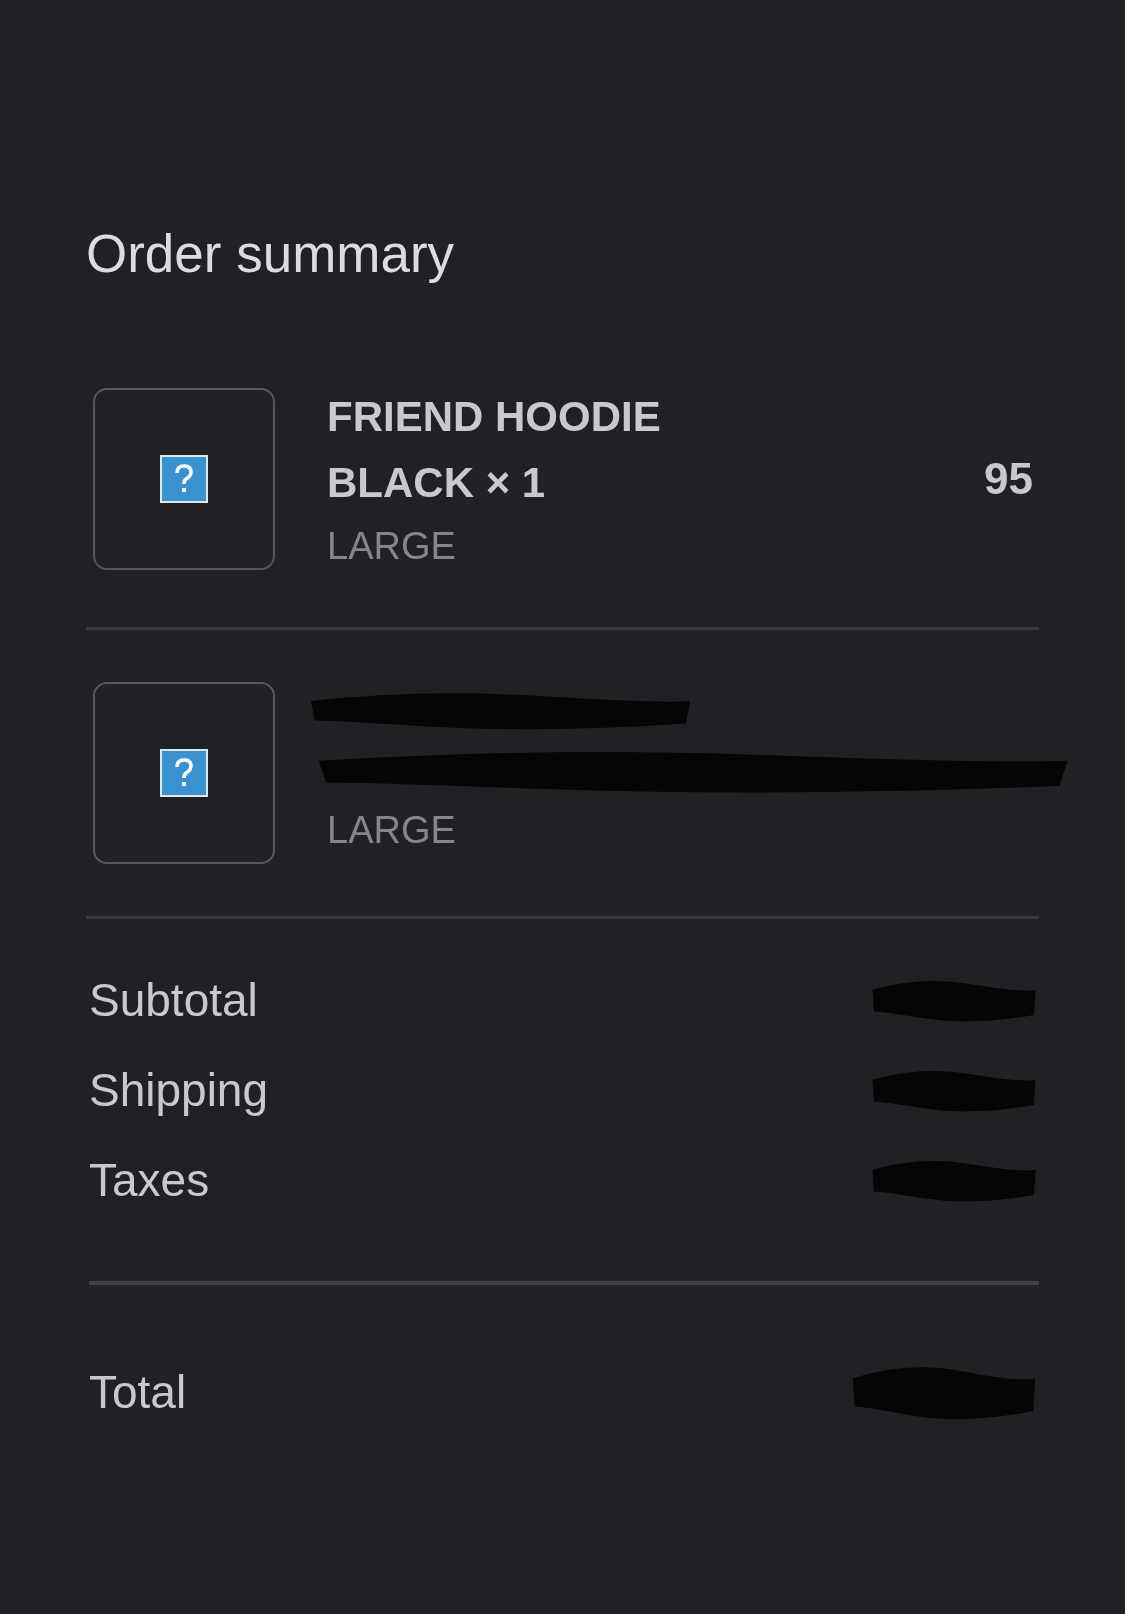 This screenshot has width=1125, height=1614. What do you see at coordinates (179, 1090) in the screenshot?
I see `summary-label: Shipping` at bounding box center [179, 1090].